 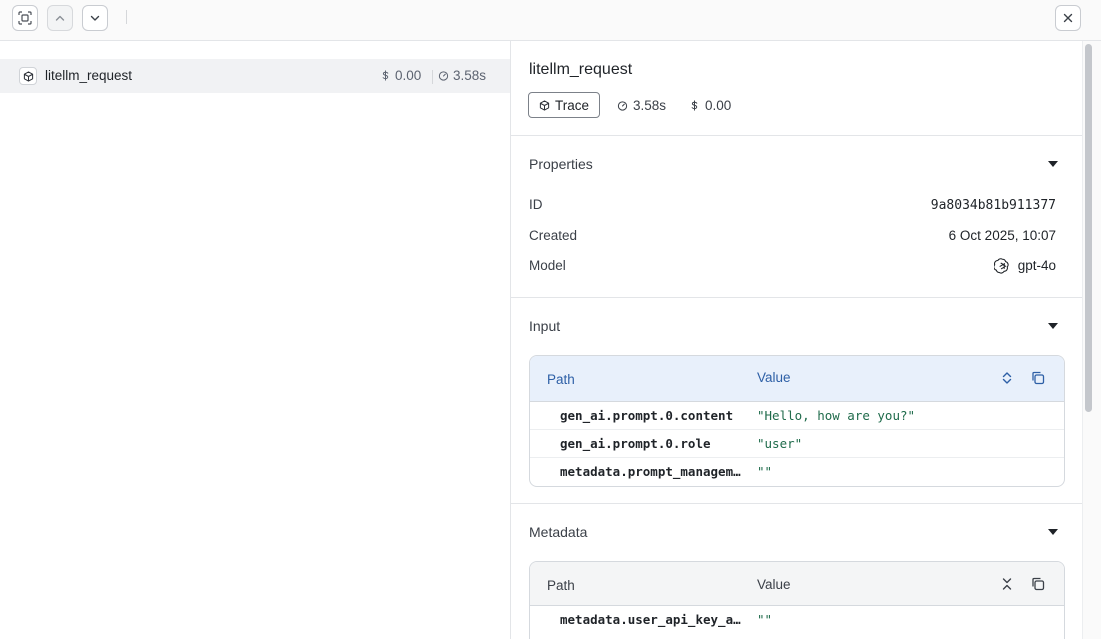 What do you see at coordinates (797, 379) in the screenshot?
I see `input-table-header: Path Value` at bounding box center [797, 379].